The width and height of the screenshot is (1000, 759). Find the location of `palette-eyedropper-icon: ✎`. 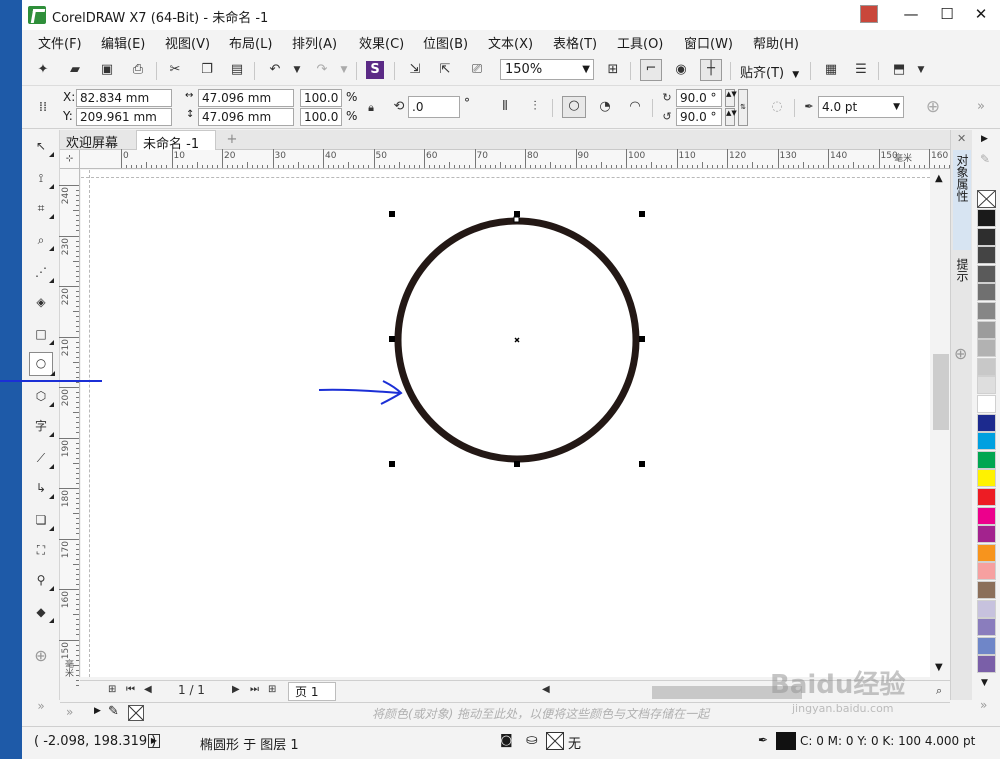

palette-eyedropper-icon: ✎ is located at coordinates (985, 159).